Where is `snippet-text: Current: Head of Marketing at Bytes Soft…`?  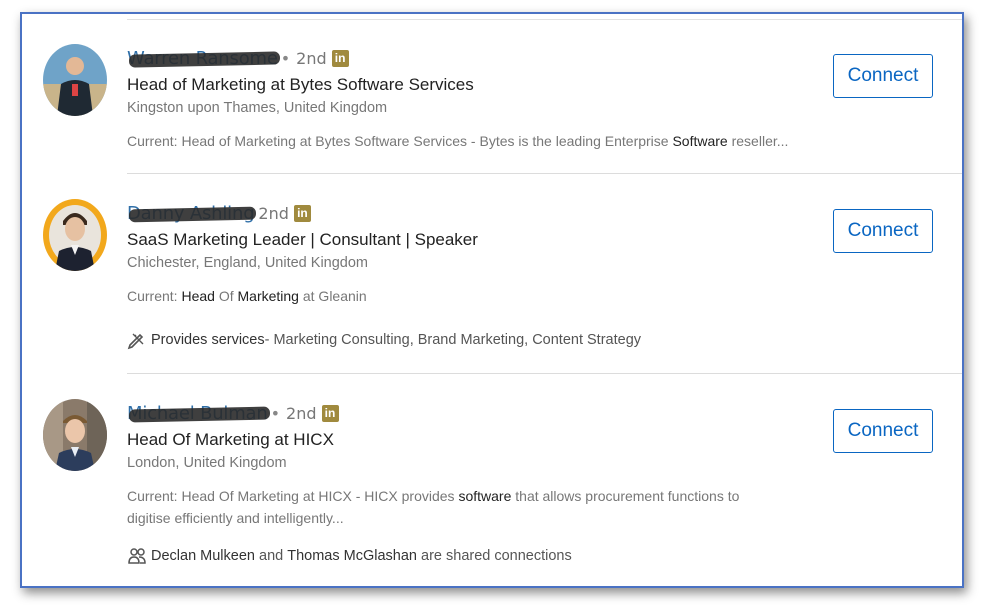 snippet-text: Current: Head of Marketing at Bytes Soft… is located at coordinates (400, 141).